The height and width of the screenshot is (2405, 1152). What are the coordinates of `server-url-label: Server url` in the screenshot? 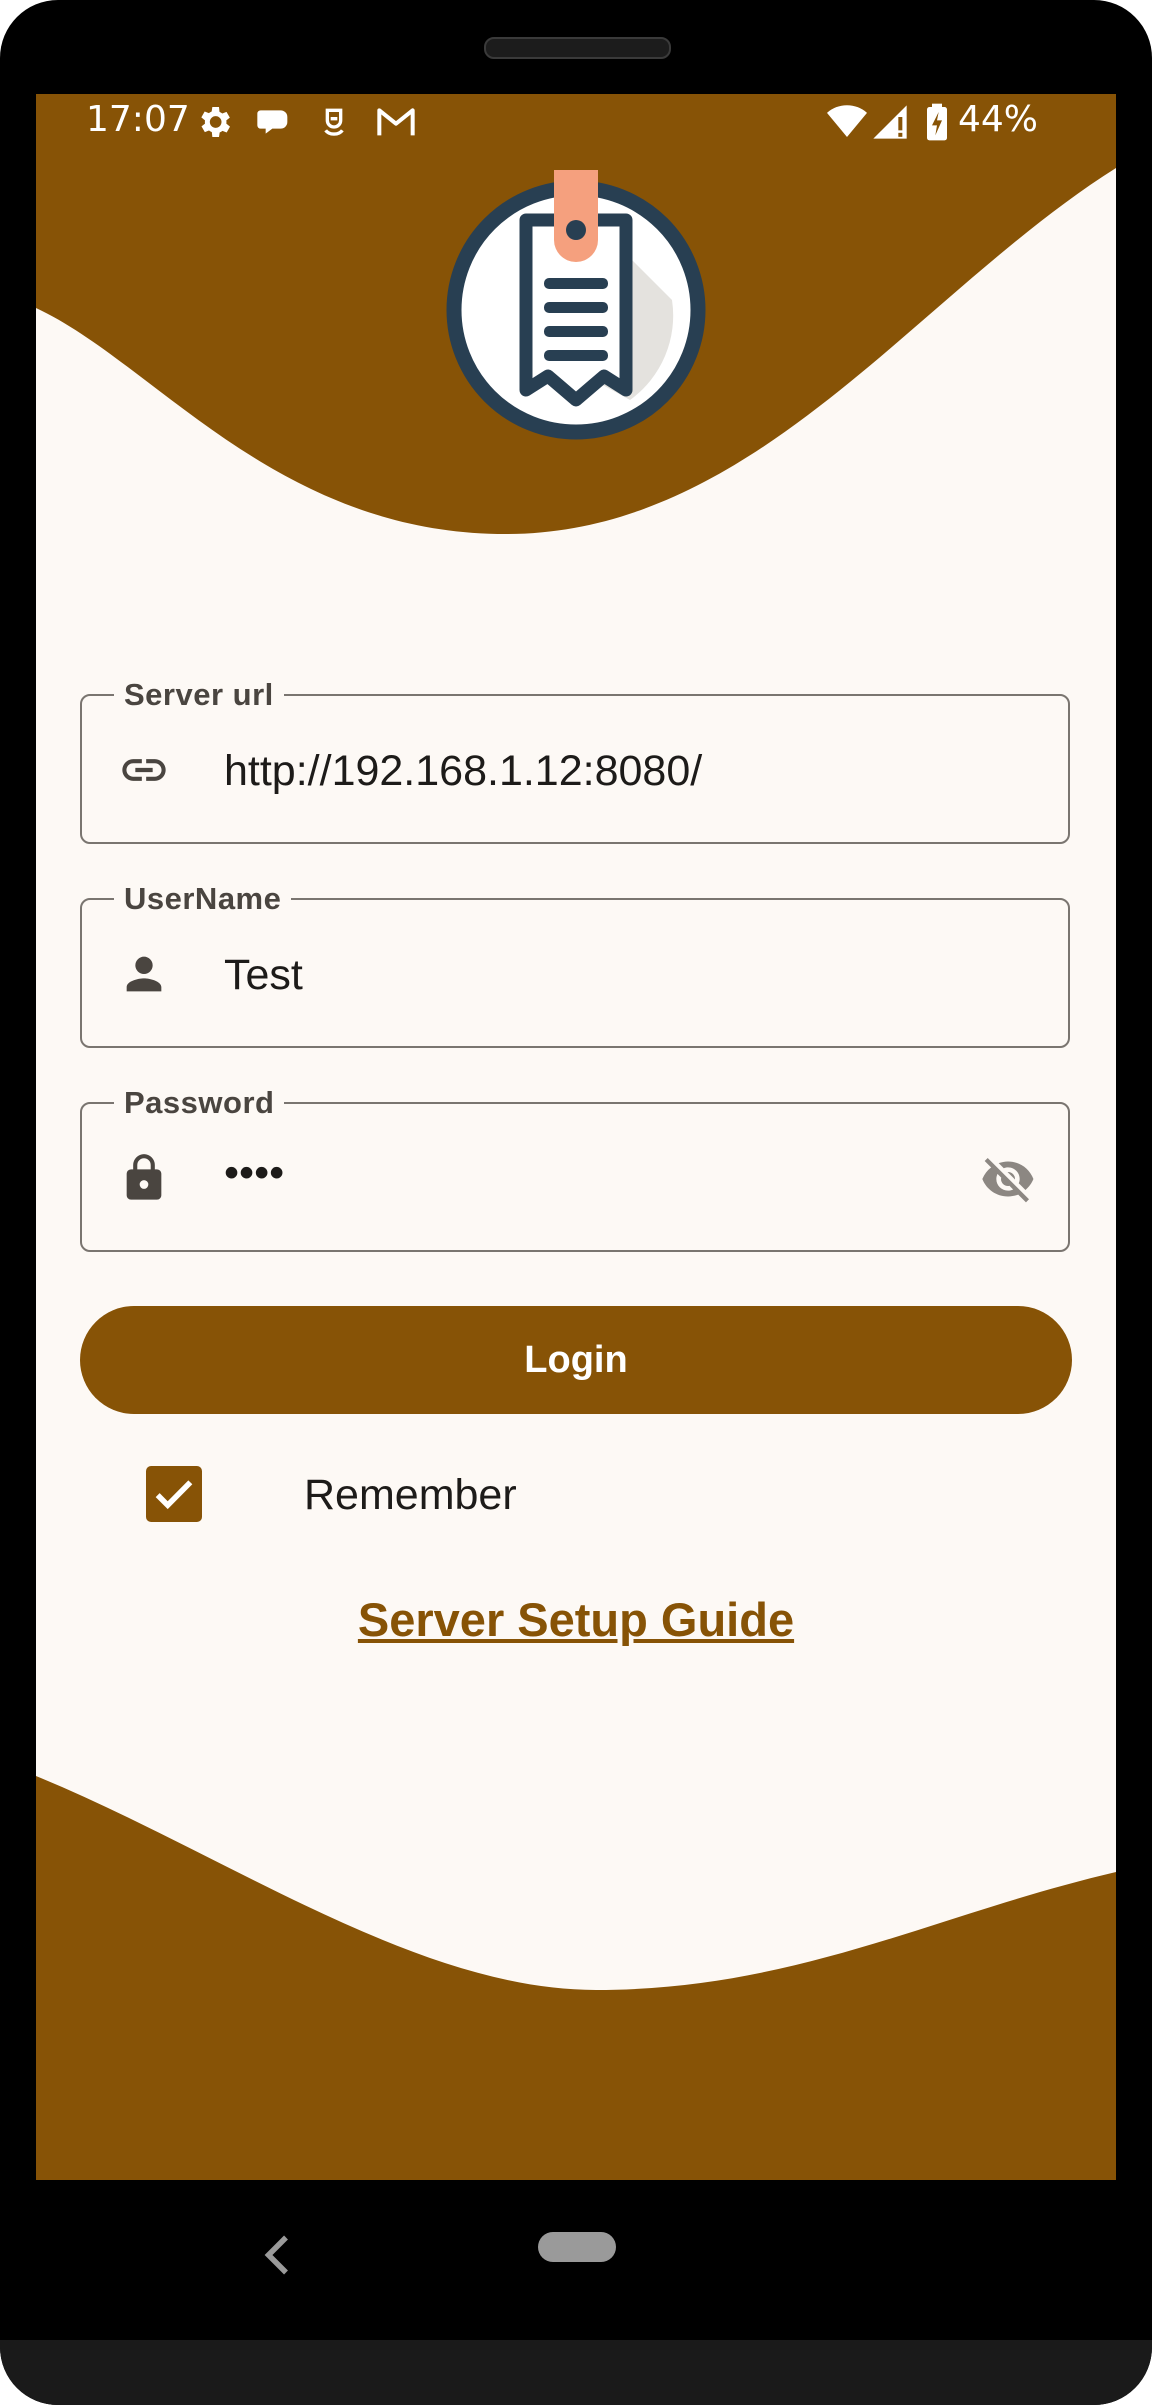 It's located at (199, 695).